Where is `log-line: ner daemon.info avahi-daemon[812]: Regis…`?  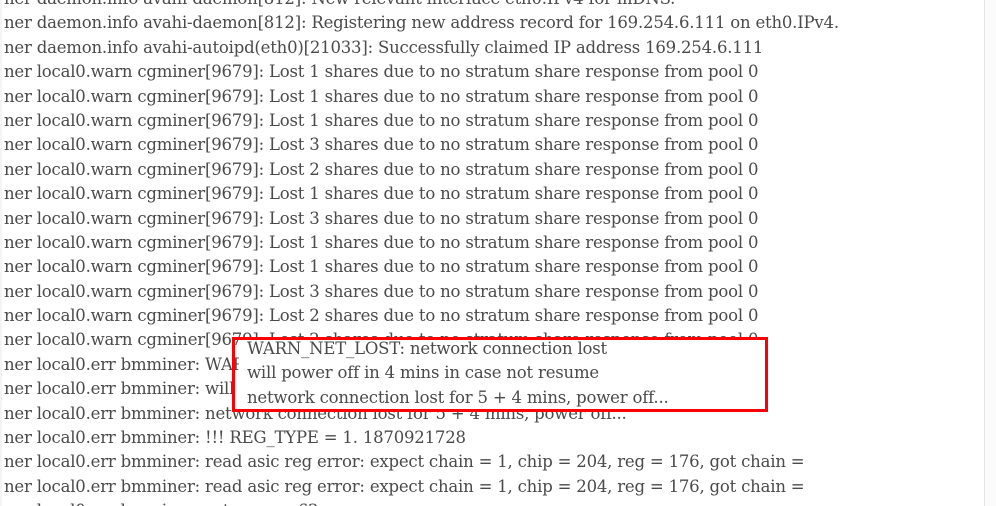
log-line: ner daemon.info avahi-daemon[812]: Regis… is located at coordinates (421, 23).